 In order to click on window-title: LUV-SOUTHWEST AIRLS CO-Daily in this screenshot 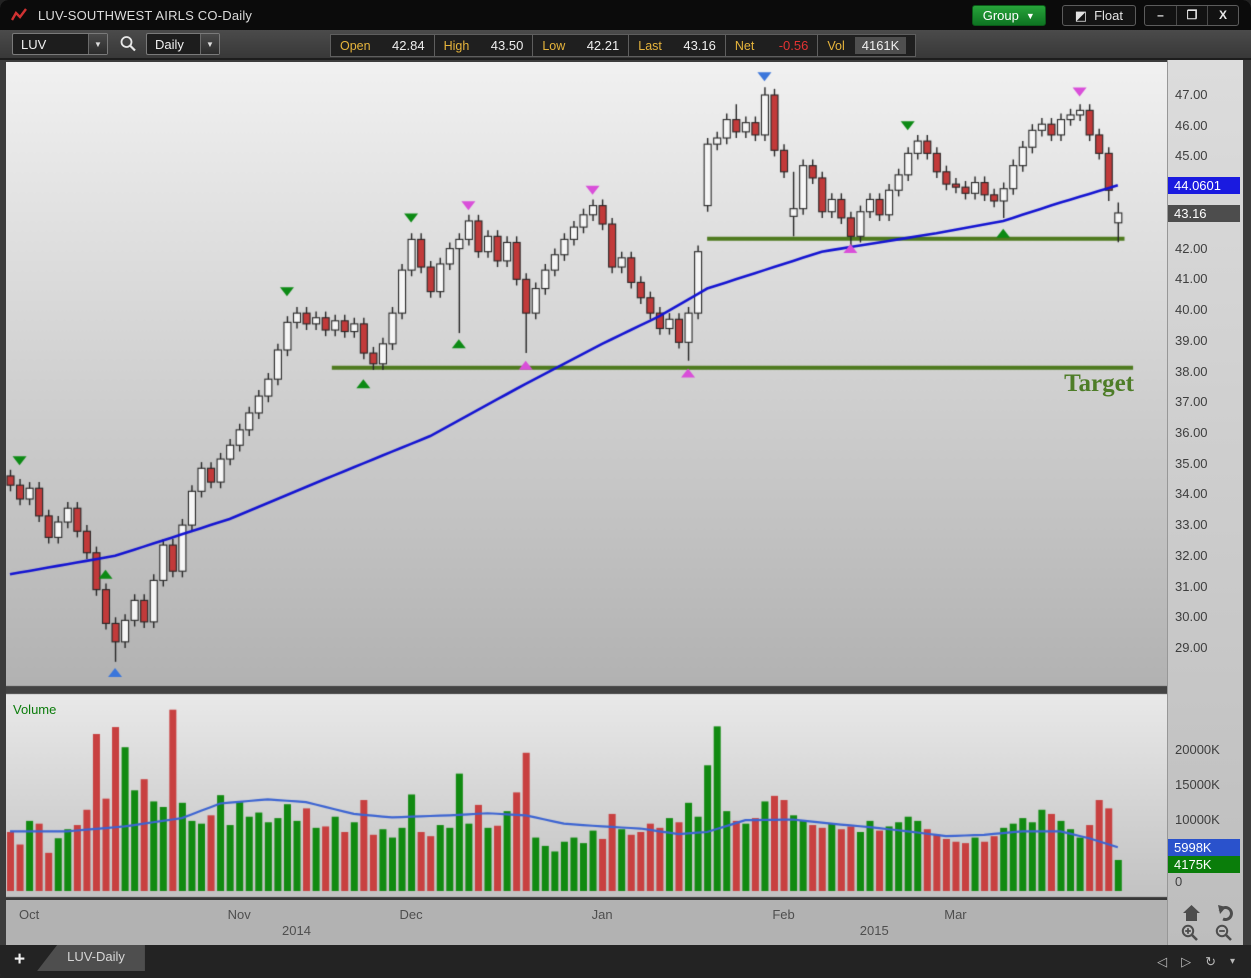, I will do `click(145, 15)`.